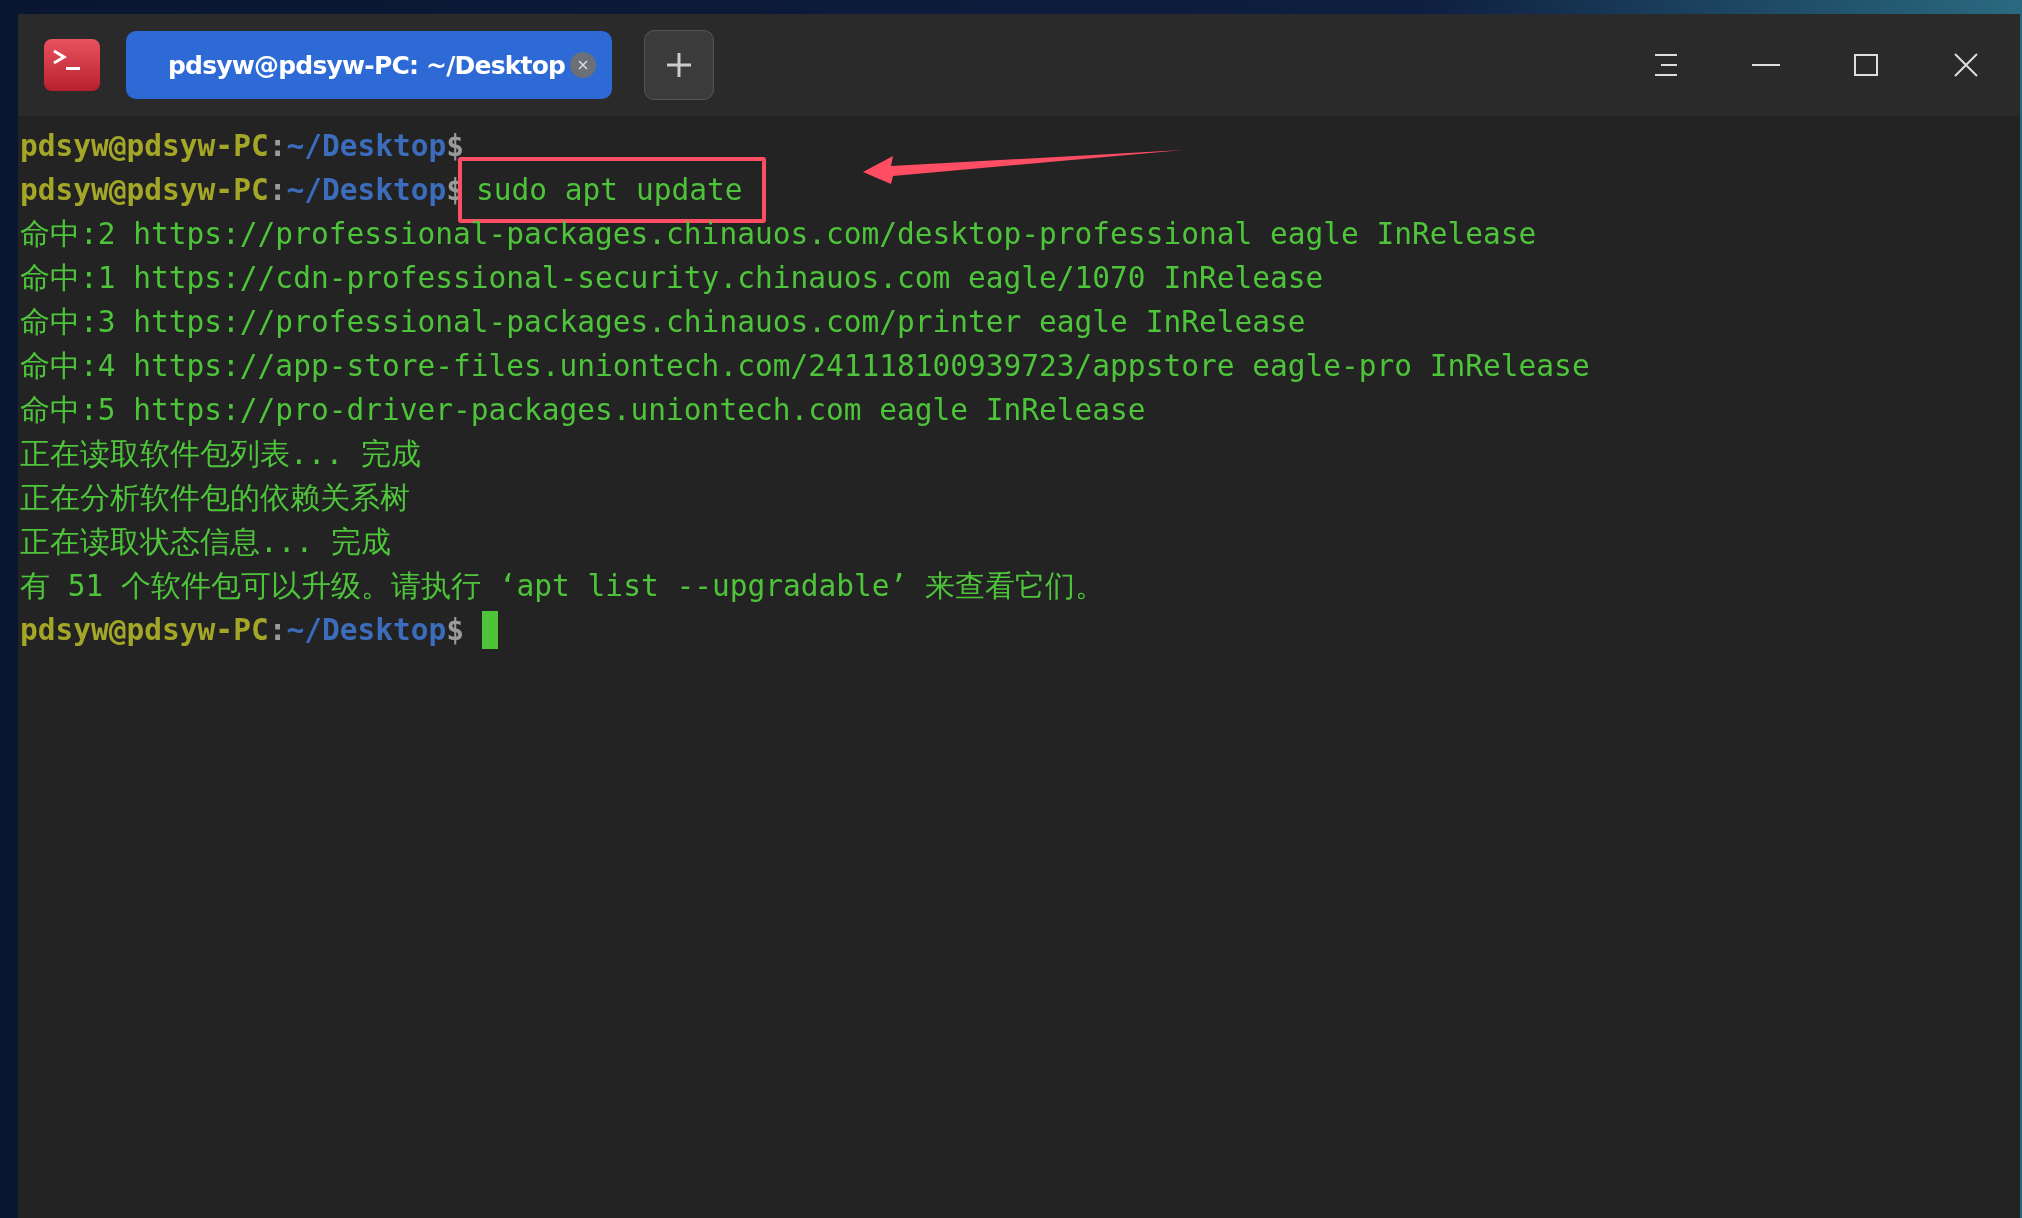 The image size is (2022, 1218). What do you see at coordinates (206, 542) in the screenshot?
I see `output-line: 正在读取状态信息... 完成` at bounding box center [206, 542].